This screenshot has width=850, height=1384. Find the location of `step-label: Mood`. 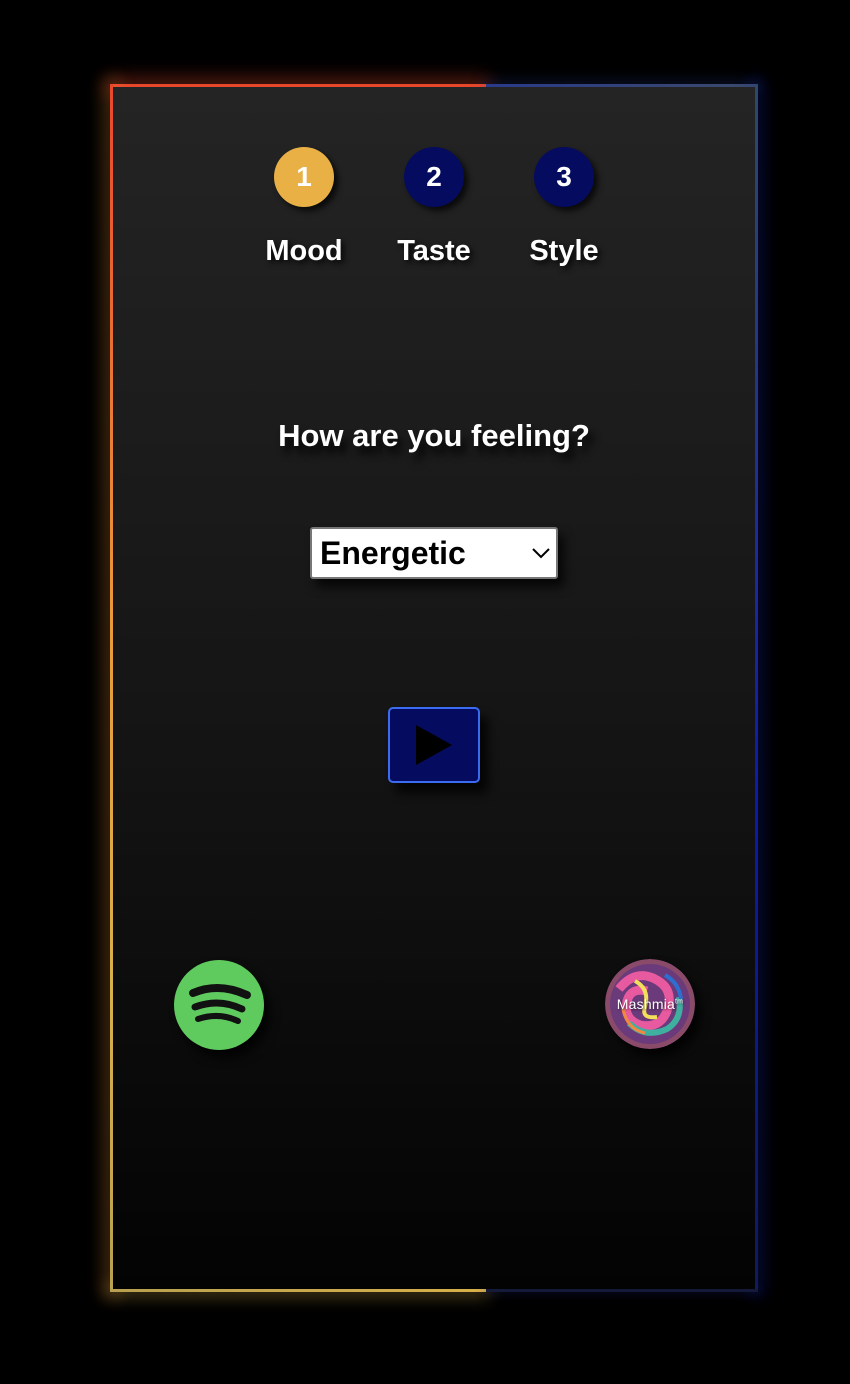

step-label: Mood is located at coordinates (304, 251).